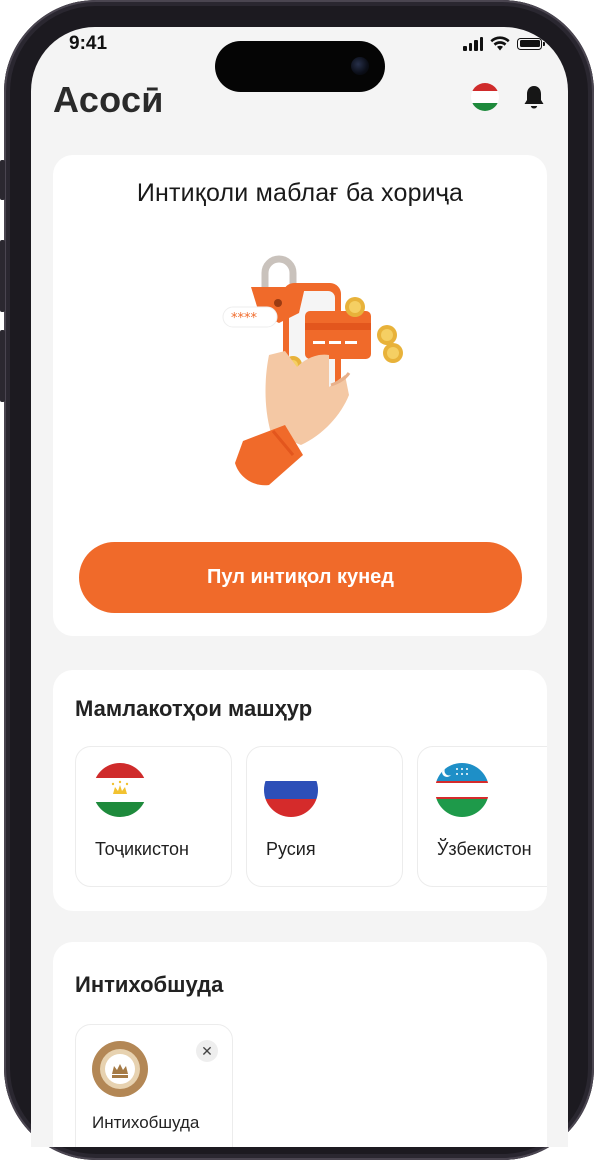 The width and height of the screenshot is (598, 1160). I want to click on send-money-button: Пул интиқол кунед, so click(300, 577).